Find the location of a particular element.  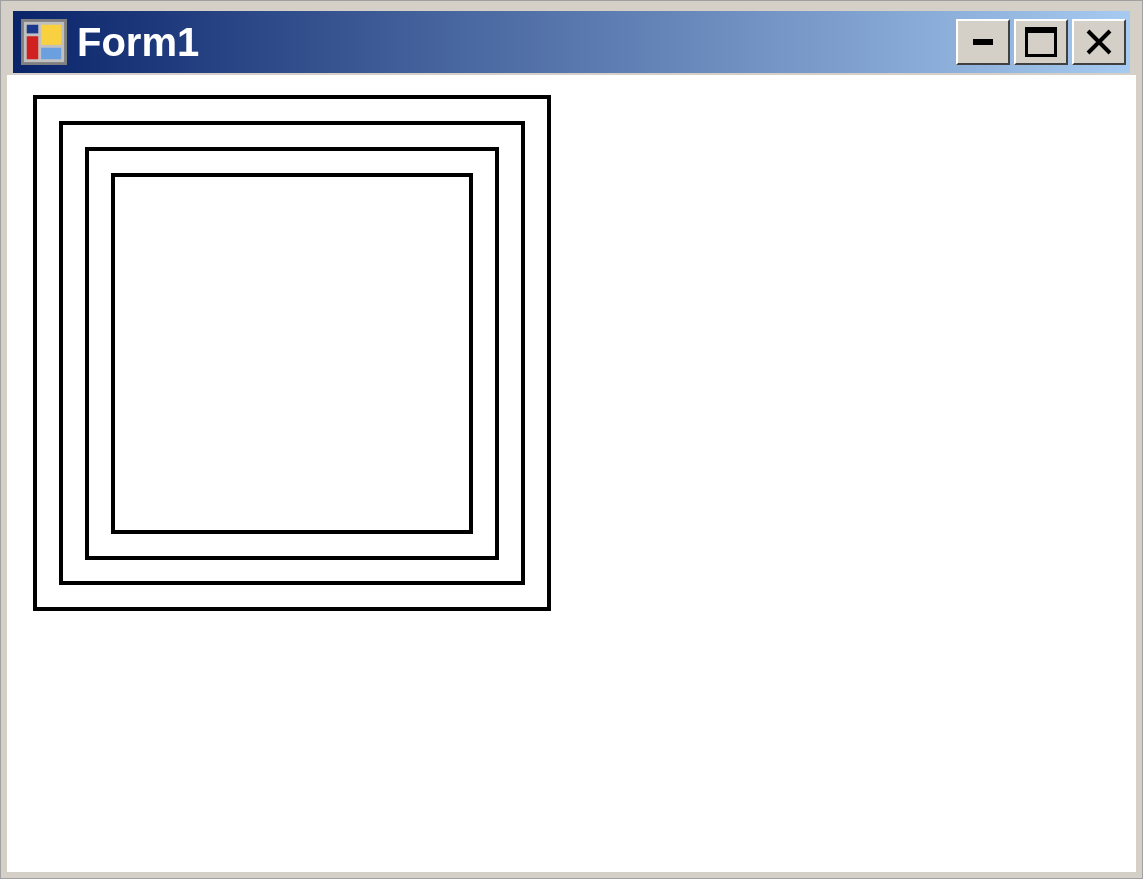

window-title: Form1 is located at coordinates (138, 42).